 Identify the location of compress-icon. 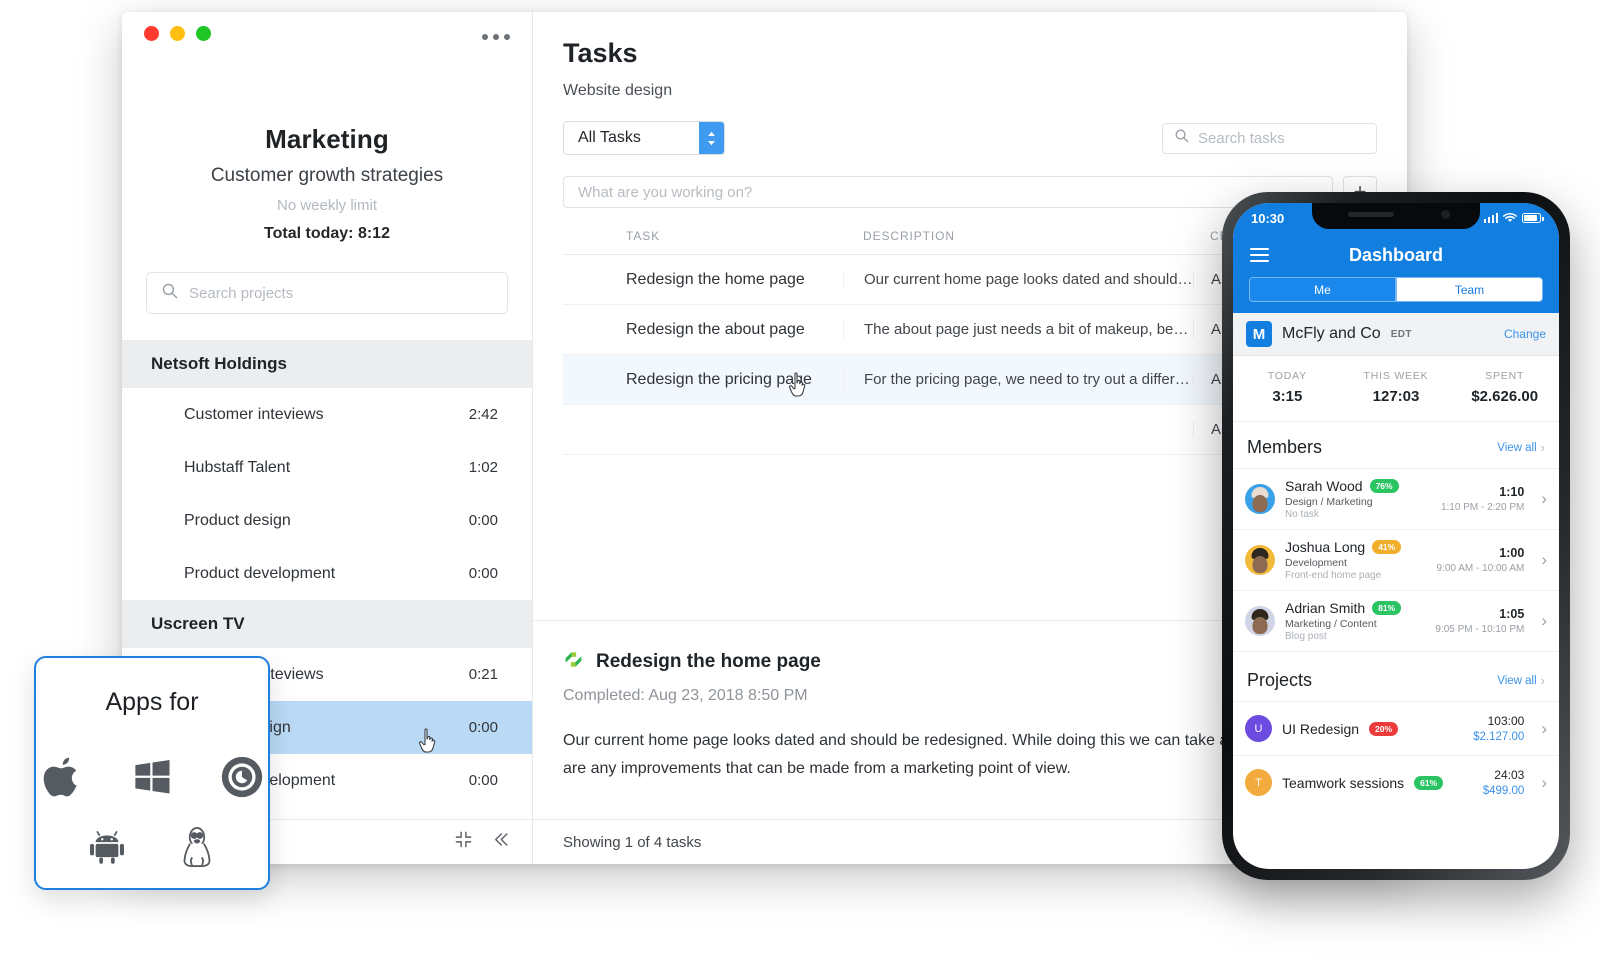
(463, 842).